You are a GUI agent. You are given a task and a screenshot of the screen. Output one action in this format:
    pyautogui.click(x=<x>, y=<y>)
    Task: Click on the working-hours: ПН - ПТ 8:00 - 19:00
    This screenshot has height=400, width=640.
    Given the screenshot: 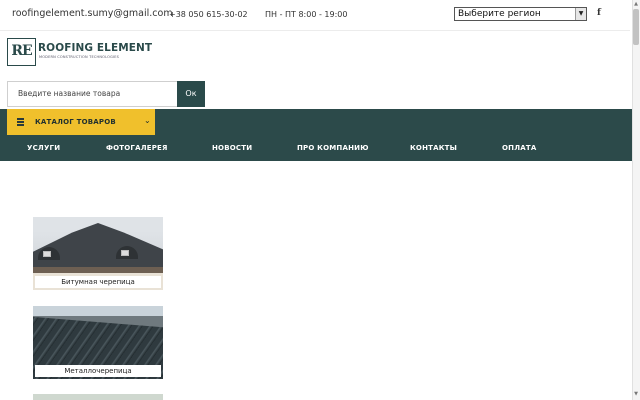 What is the action you would take?
    pyautogui.click(x=306, y=14)
    